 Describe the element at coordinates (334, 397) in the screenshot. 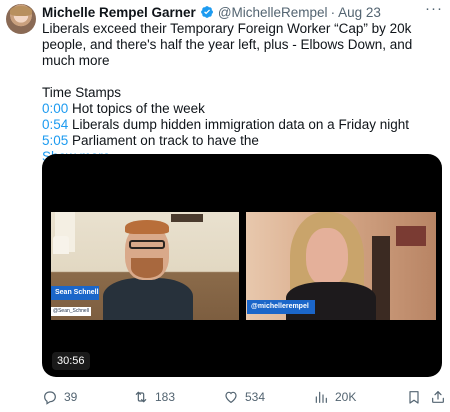

I see `views-button: 20K` at that location.